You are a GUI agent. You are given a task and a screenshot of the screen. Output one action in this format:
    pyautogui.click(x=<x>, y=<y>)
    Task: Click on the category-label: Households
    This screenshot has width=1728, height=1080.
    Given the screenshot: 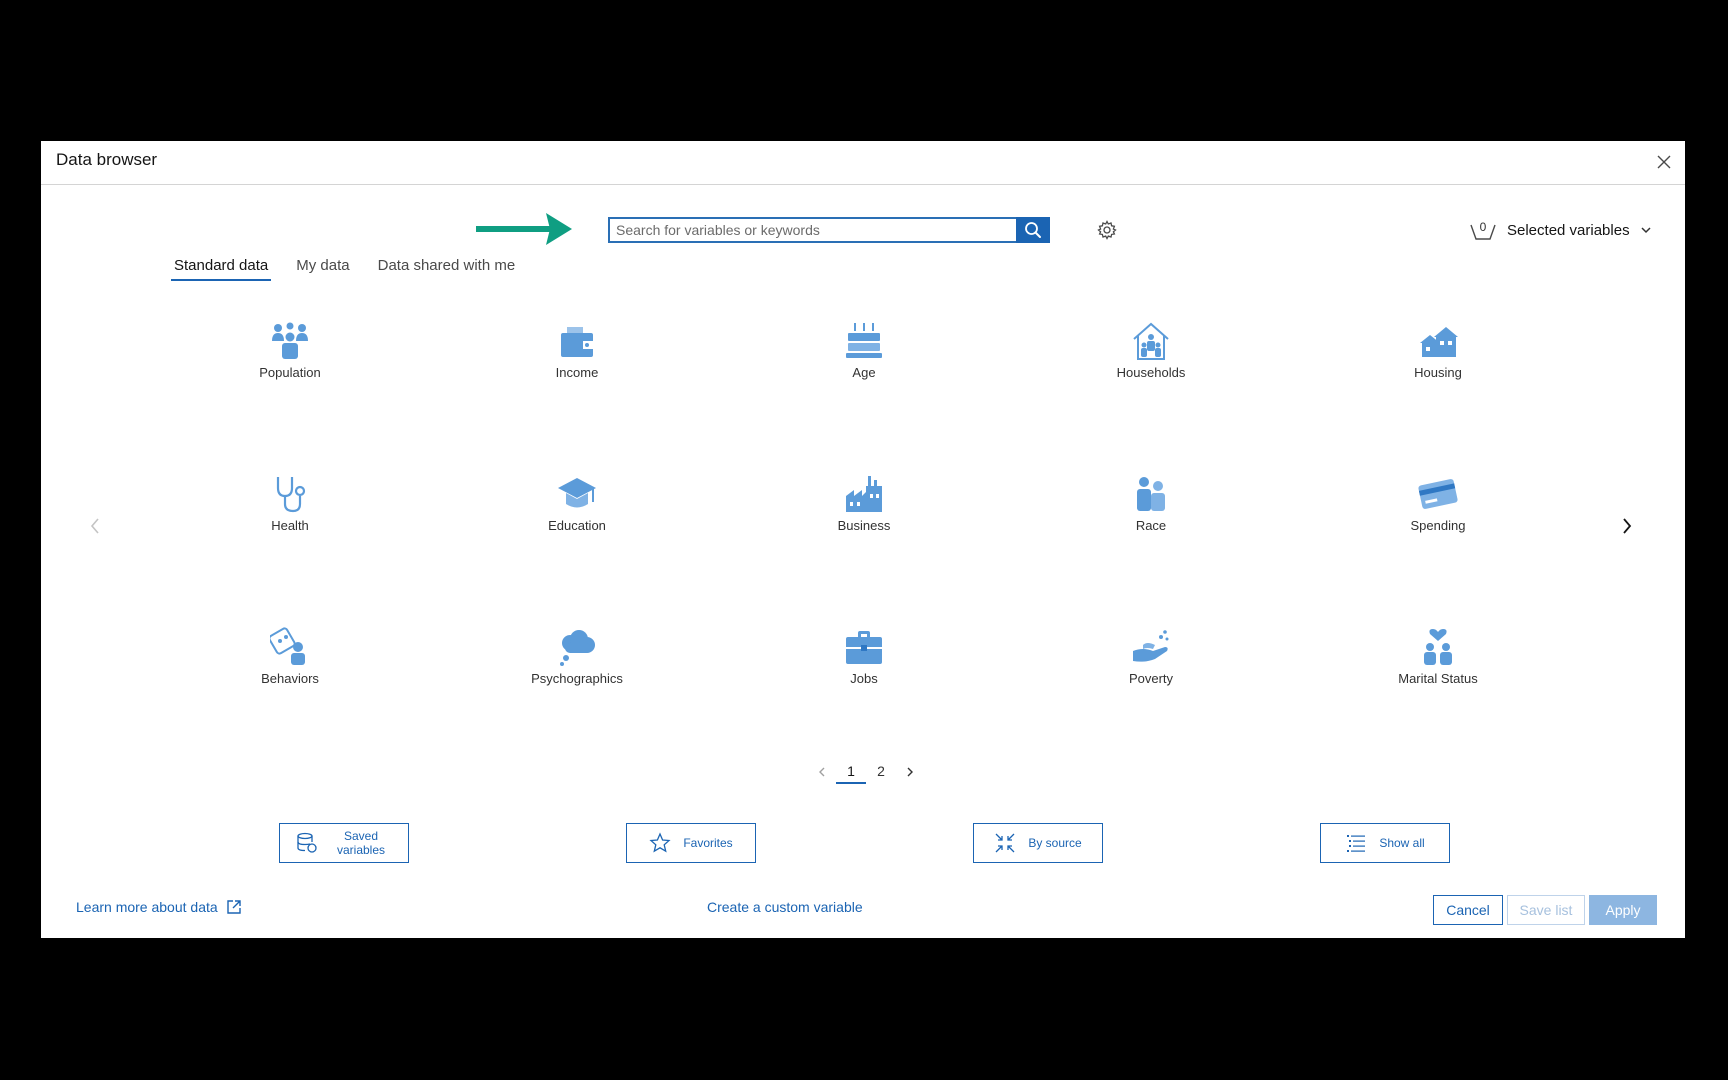 What is the action you would take?
    pyautogui.click(x=1151, y=372)
    